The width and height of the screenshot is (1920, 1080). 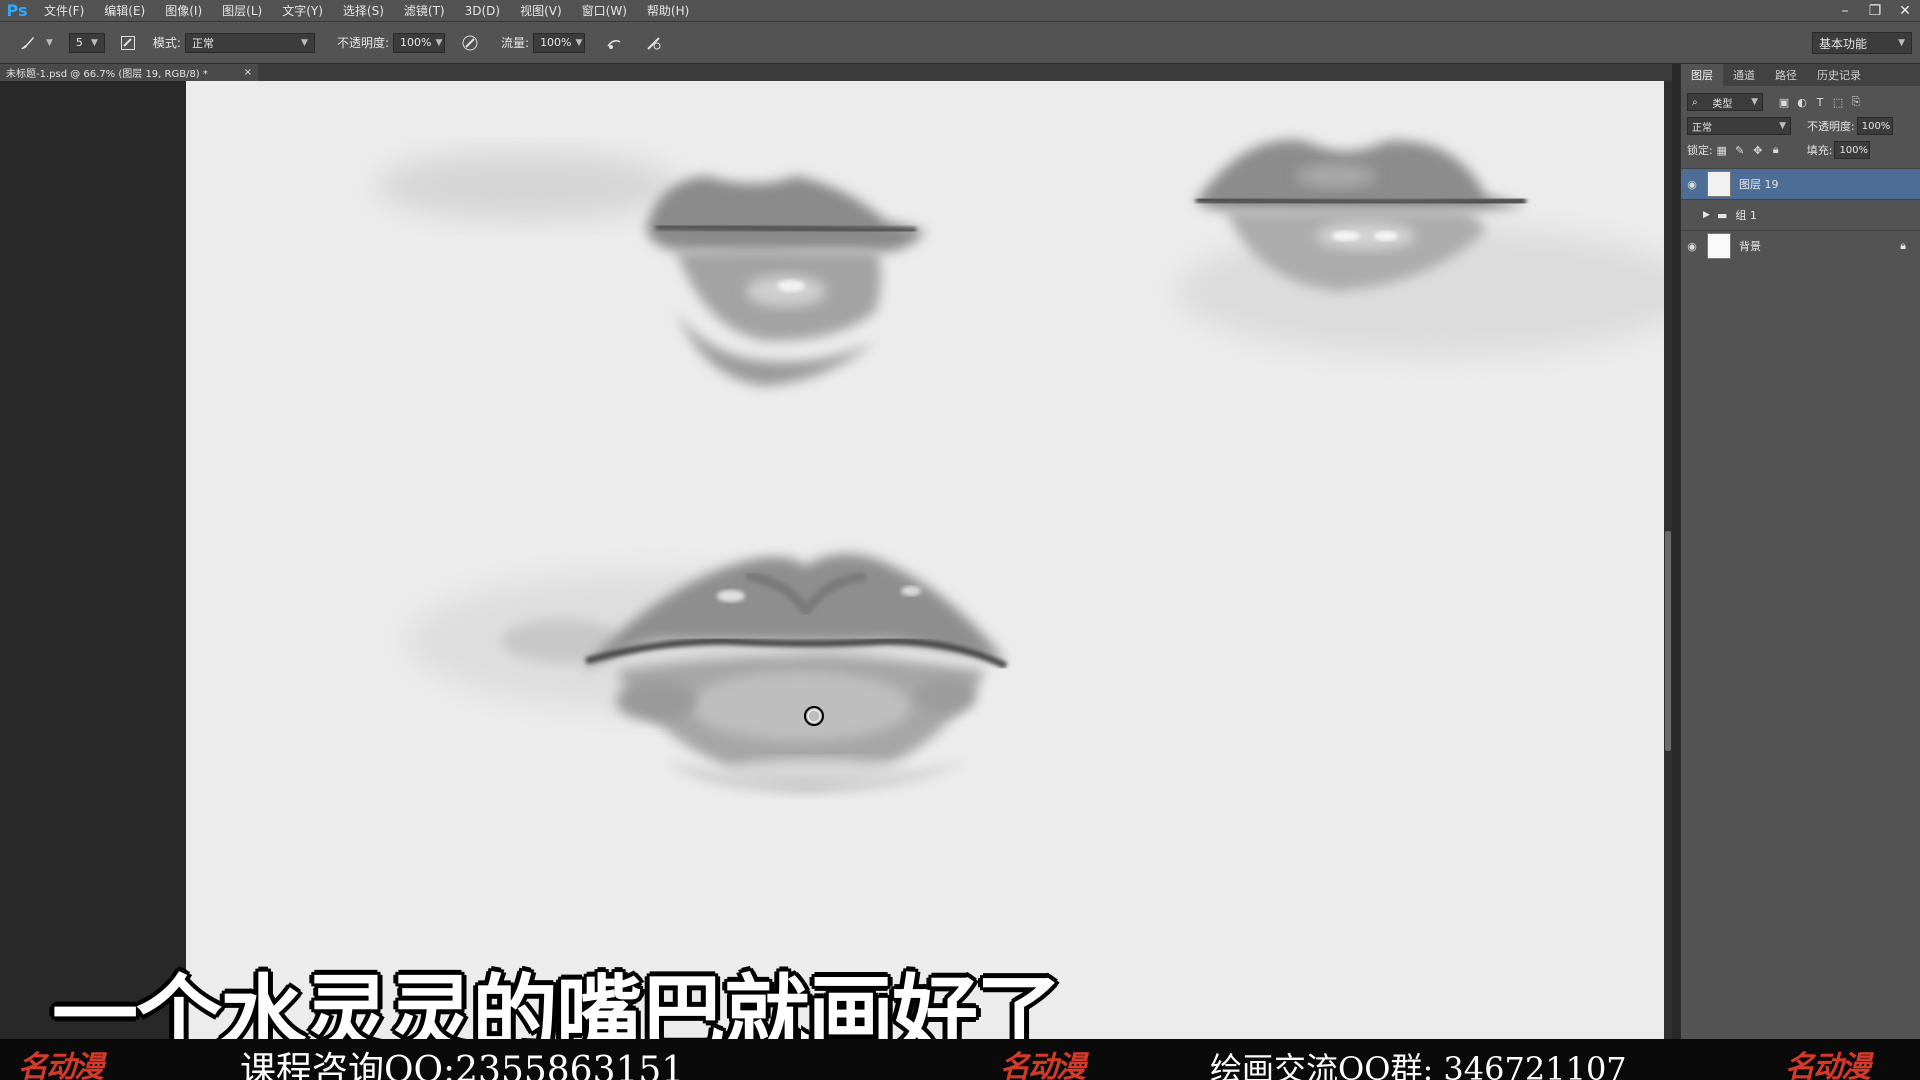 I want to click on community-group: 绘画交流QQ群: 346721107, so click(x=1418, y=1065).